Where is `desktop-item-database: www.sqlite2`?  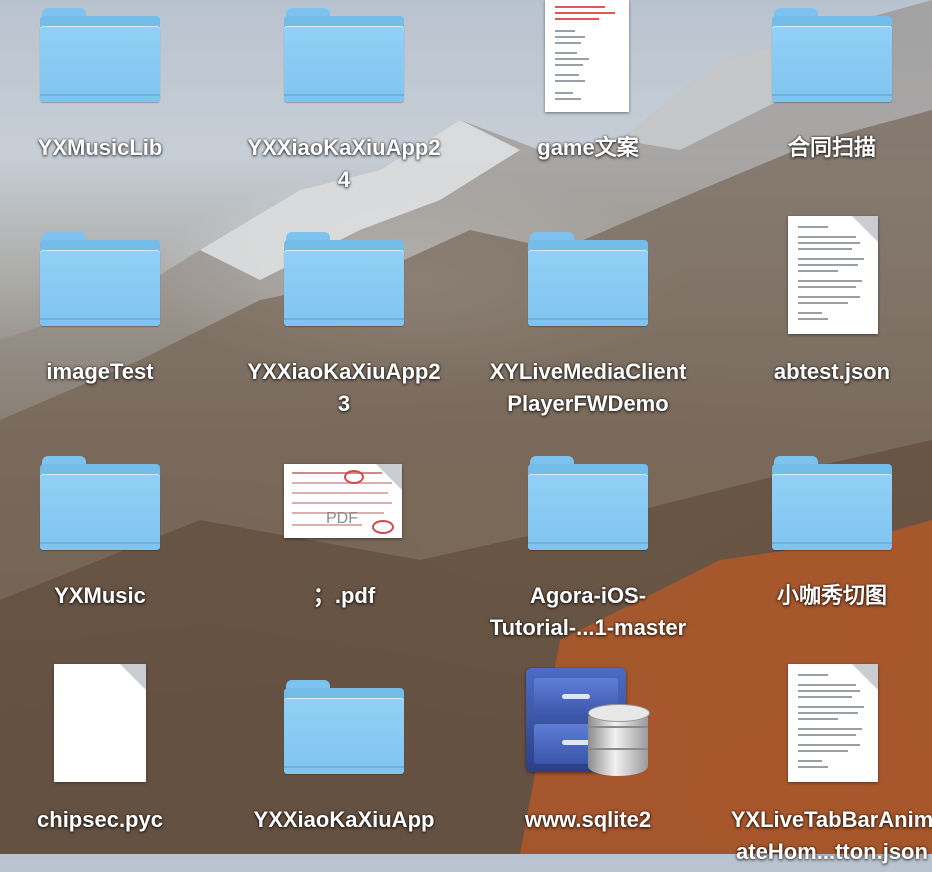 desktop-item-database: www.sqlite2 is located at coordinates (588, 770).